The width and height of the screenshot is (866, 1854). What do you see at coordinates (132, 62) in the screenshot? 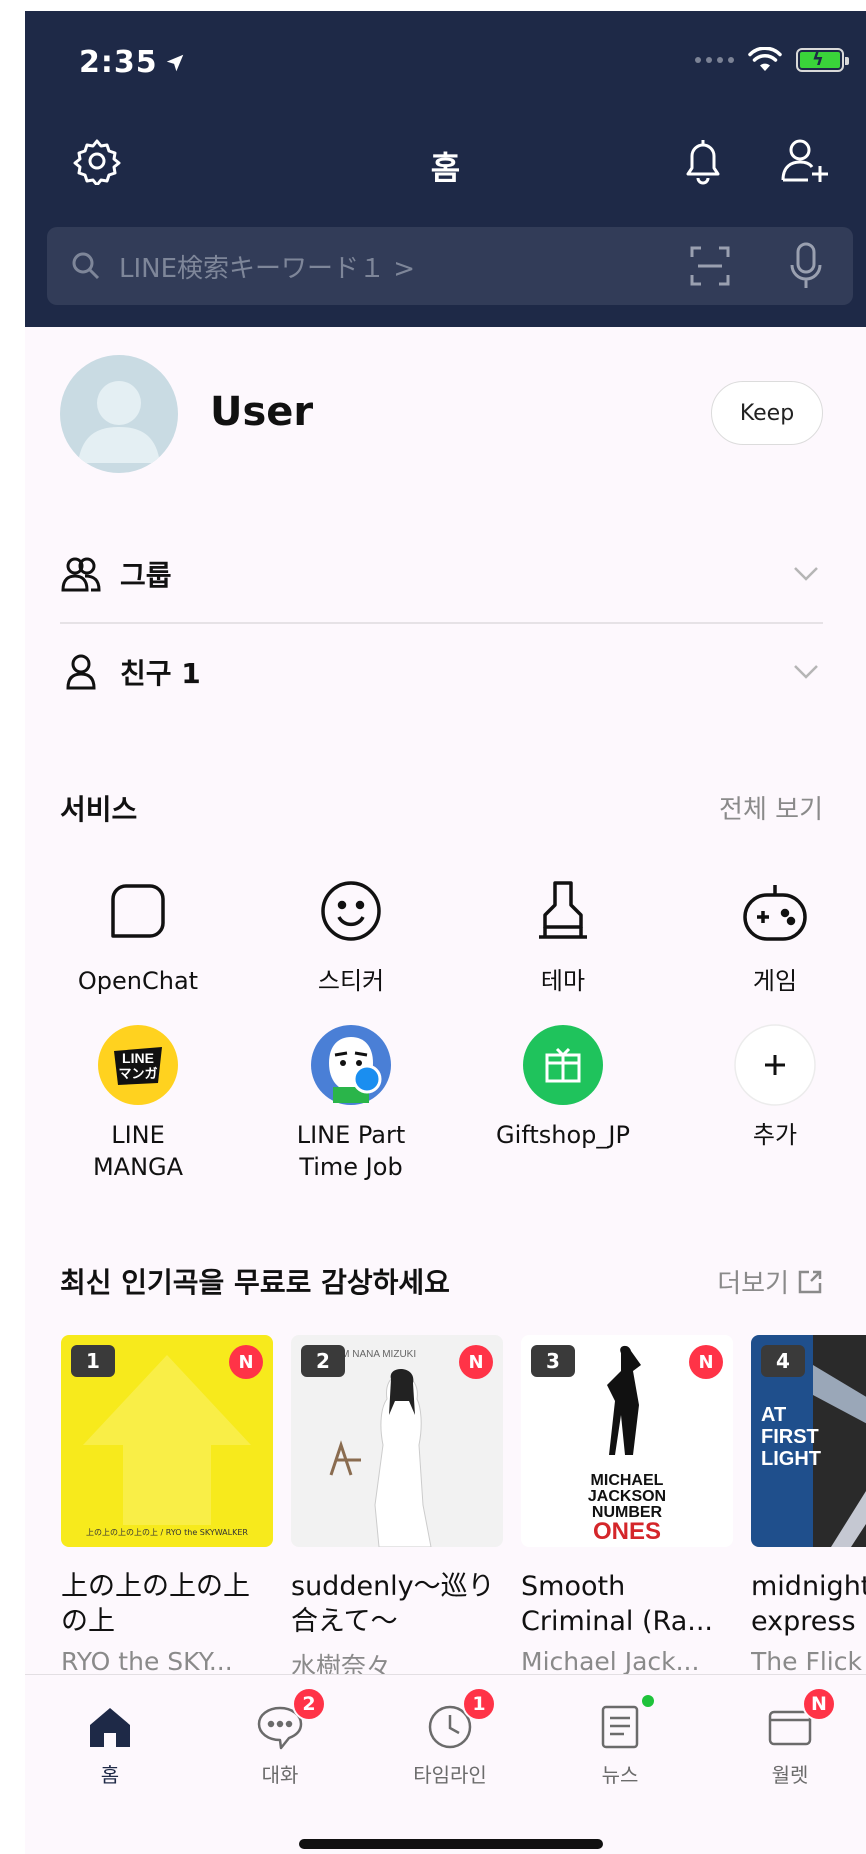
I see `status-time: 2:35` at bounding box center [132, 62].